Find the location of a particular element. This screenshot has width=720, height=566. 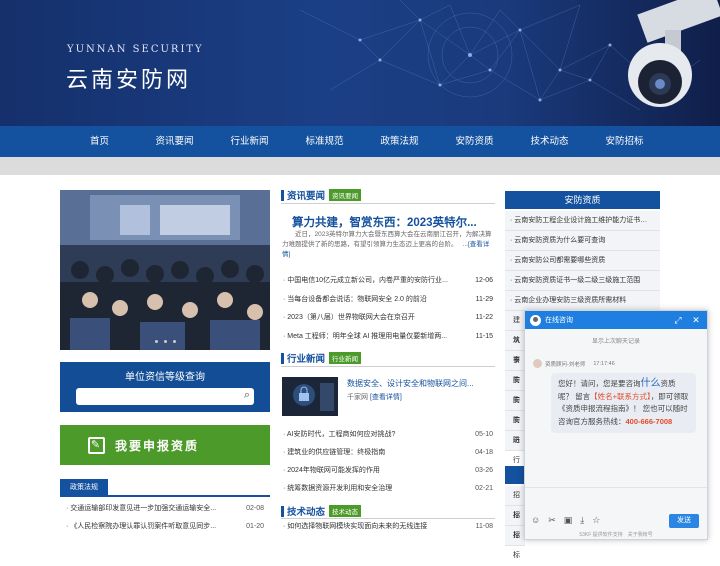

close-icon: ✕ is located at coordinates (696, 320).